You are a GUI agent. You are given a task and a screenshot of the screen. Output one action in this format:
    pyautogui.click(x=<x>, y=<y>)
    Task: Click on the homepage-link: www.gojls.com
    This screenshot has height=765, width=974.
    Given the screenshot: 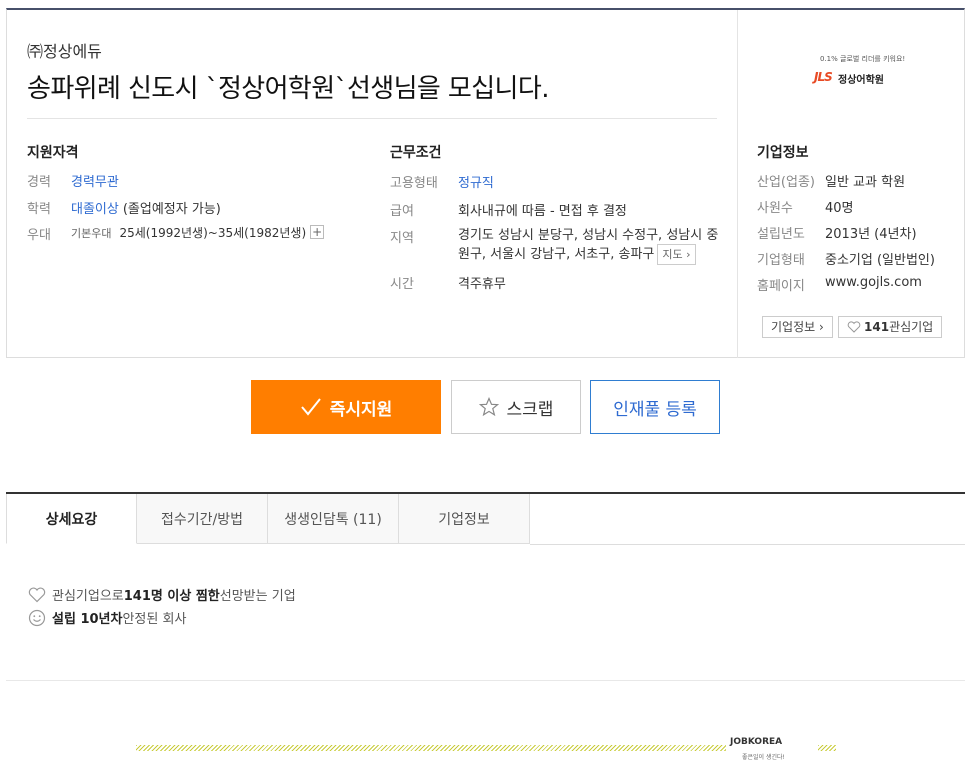 What is the action you would take?
    pyautogui.click(x=873, y=284)
    